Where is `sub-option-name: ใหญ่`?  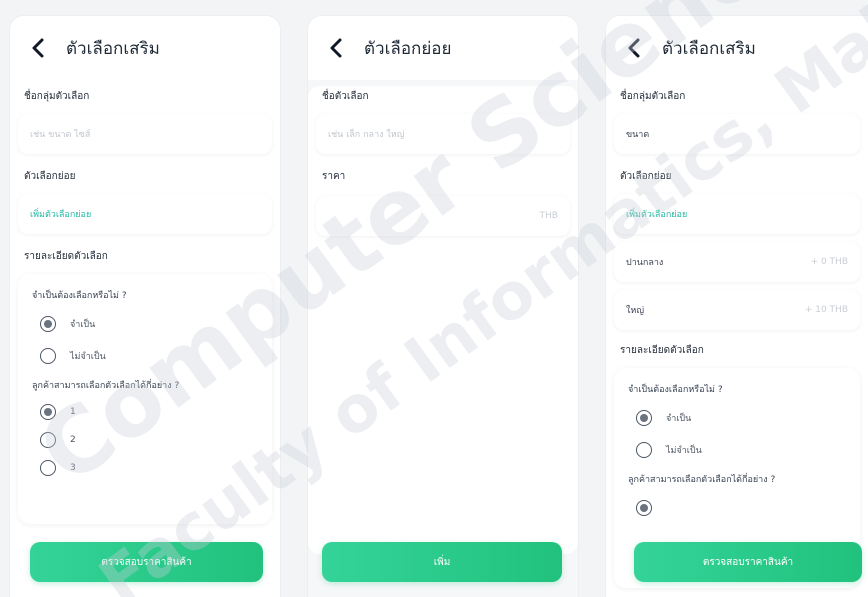
sub-option-name: ใหญ่ is located at coordinates (635, 311).